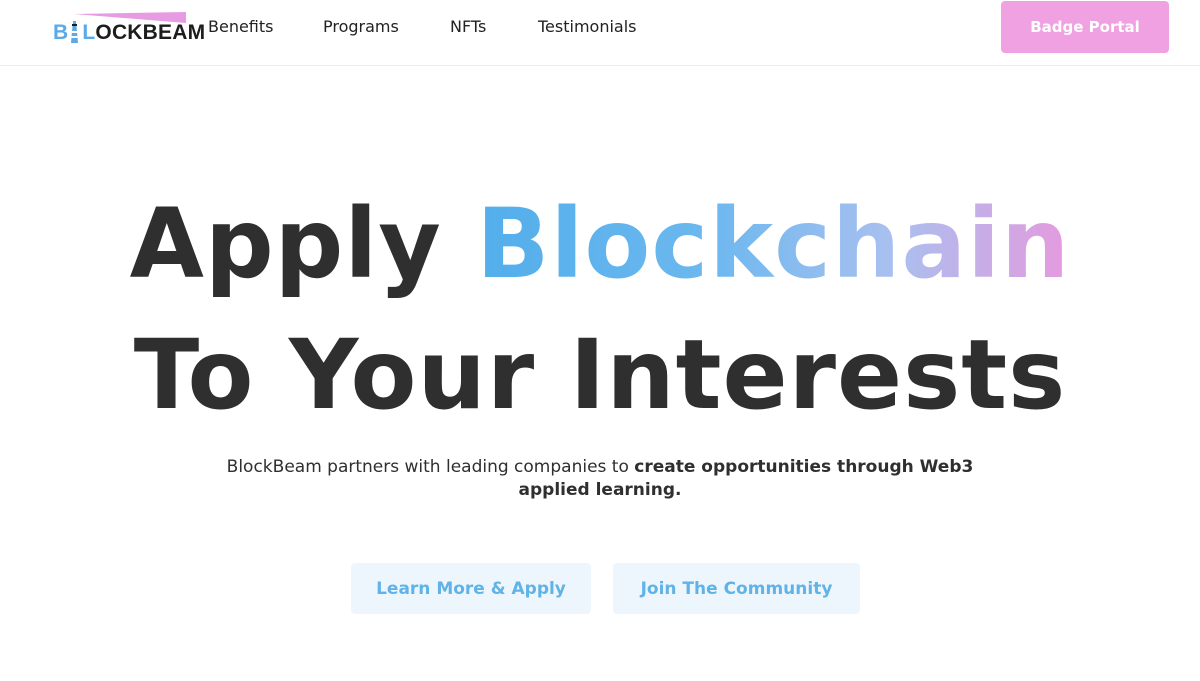 The height and width of the screenshot is (681, 1200). I want to click on logo-wordmark: B LOCKBEAM, so click(129, 33).